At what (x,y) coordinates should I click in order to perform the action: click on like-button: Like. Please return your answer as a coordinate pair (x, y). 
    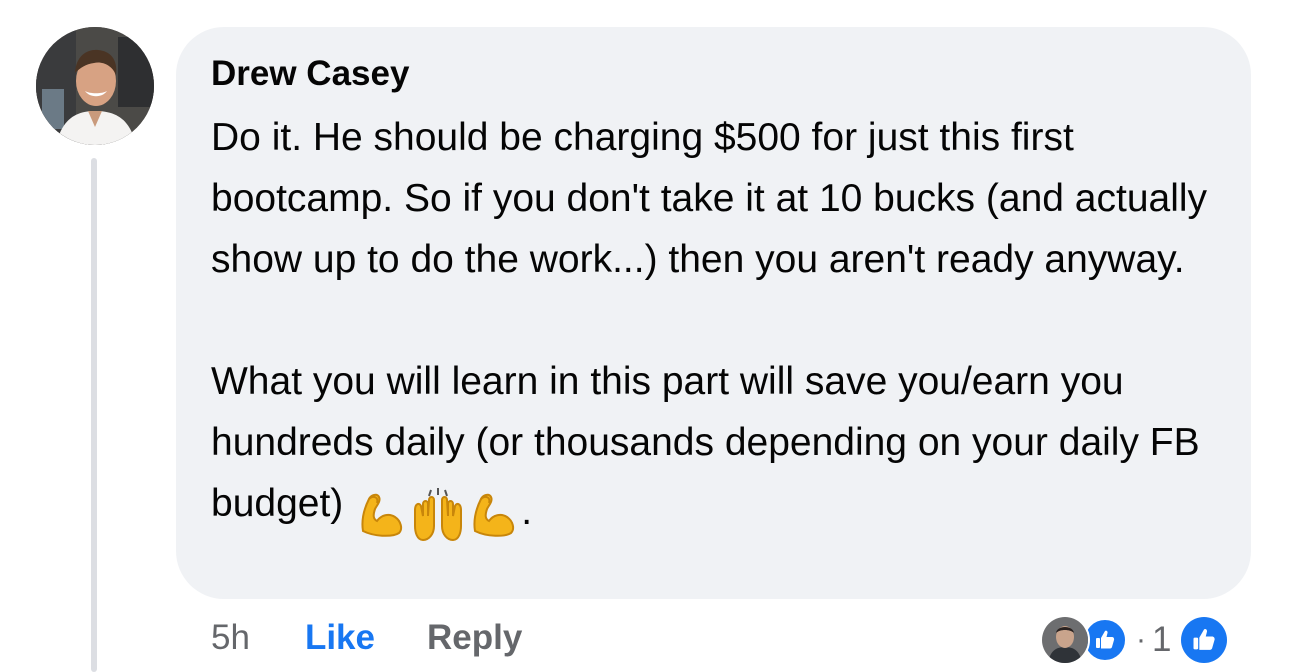
    Looking at the image, I should click on (340, 638).